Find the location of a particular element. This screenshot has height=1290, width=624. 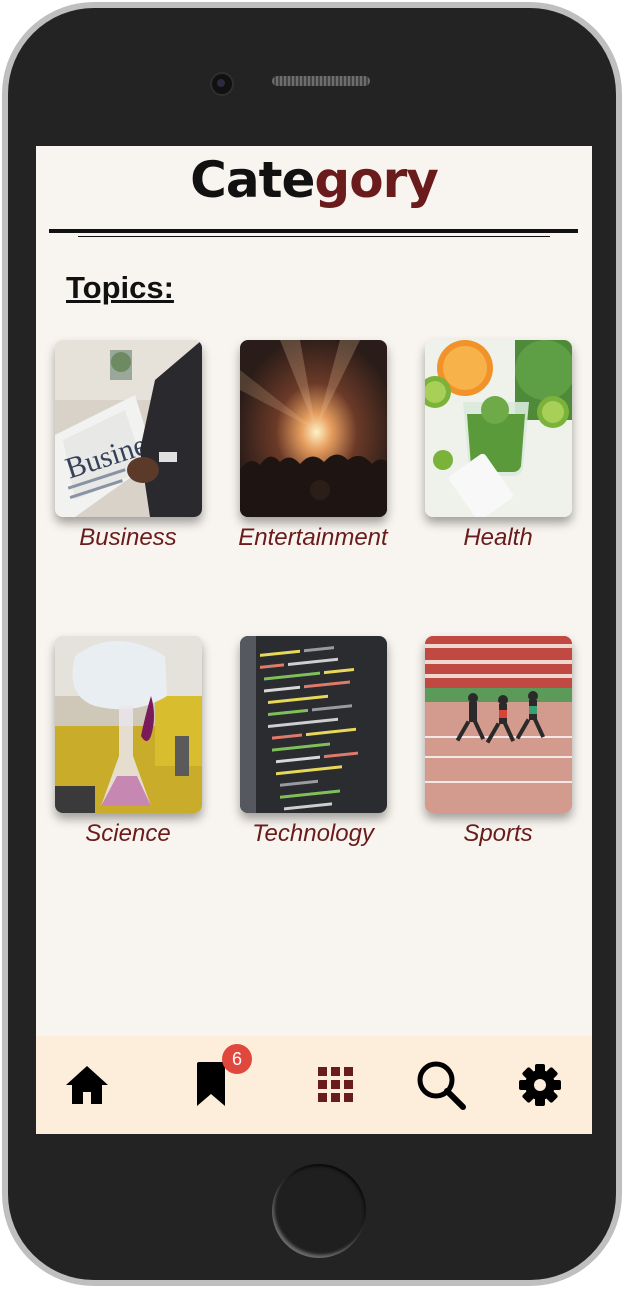

topic-technology-image is located at coordinates (313, 724).